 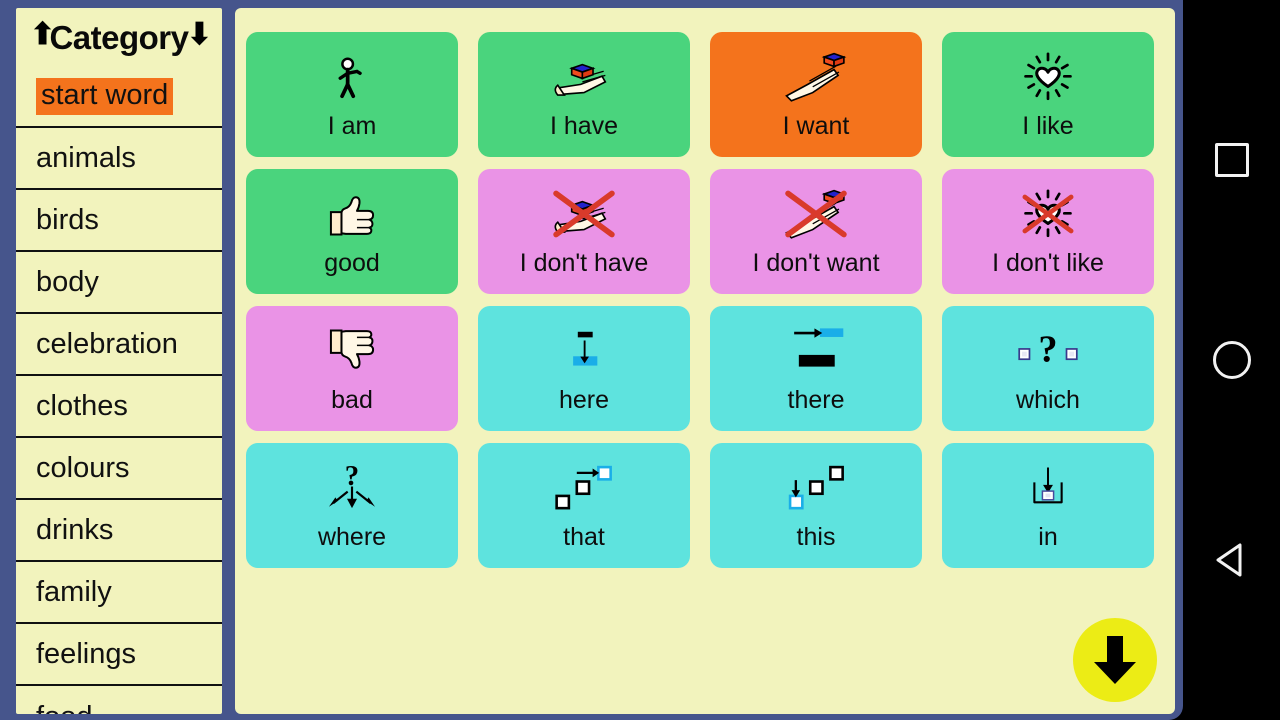 What do you see at coordinates (816, 537) in the screenshot?
I see `word-cell-label: this` at bounding box center [816, 537].